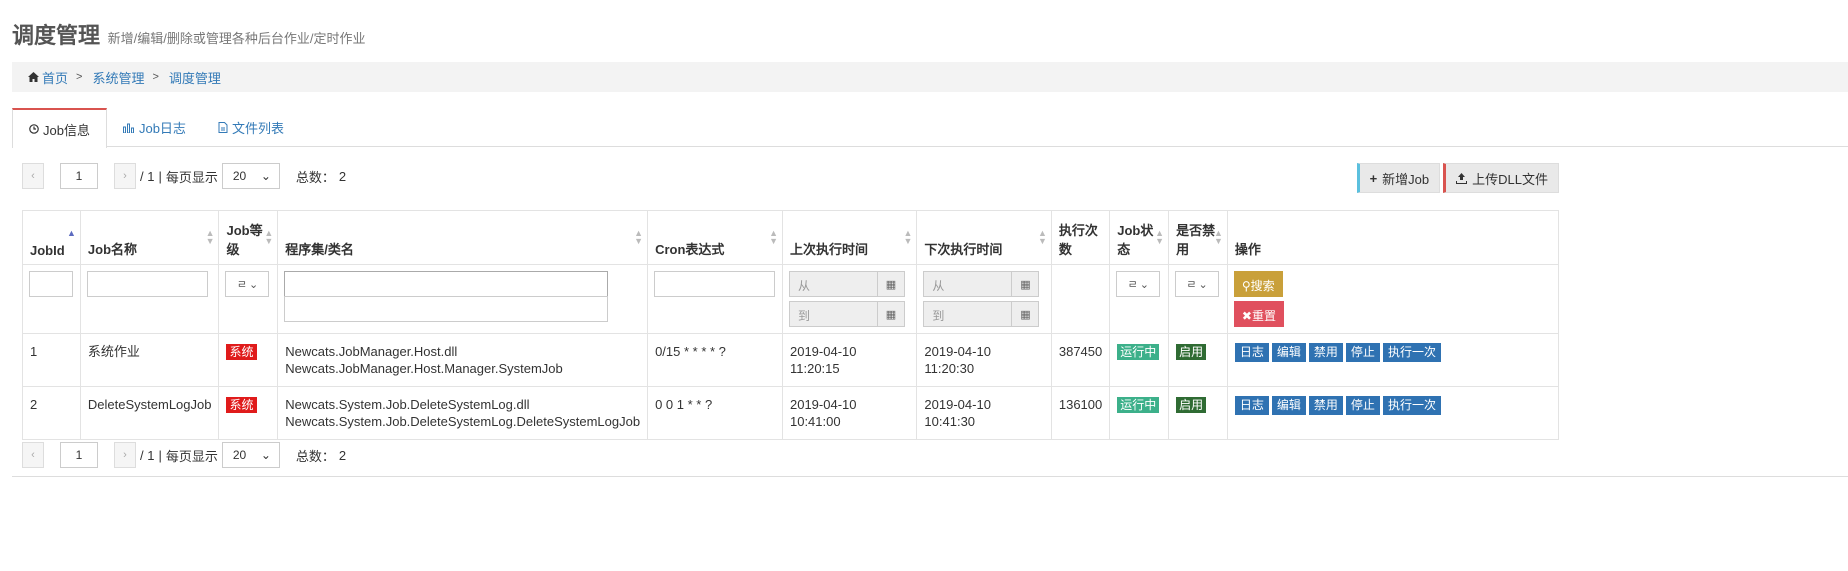 The image size is (1848, 571). Describe the element at coordinates (446, 309) in the screenshot. I see `class-filter-input` at that location.